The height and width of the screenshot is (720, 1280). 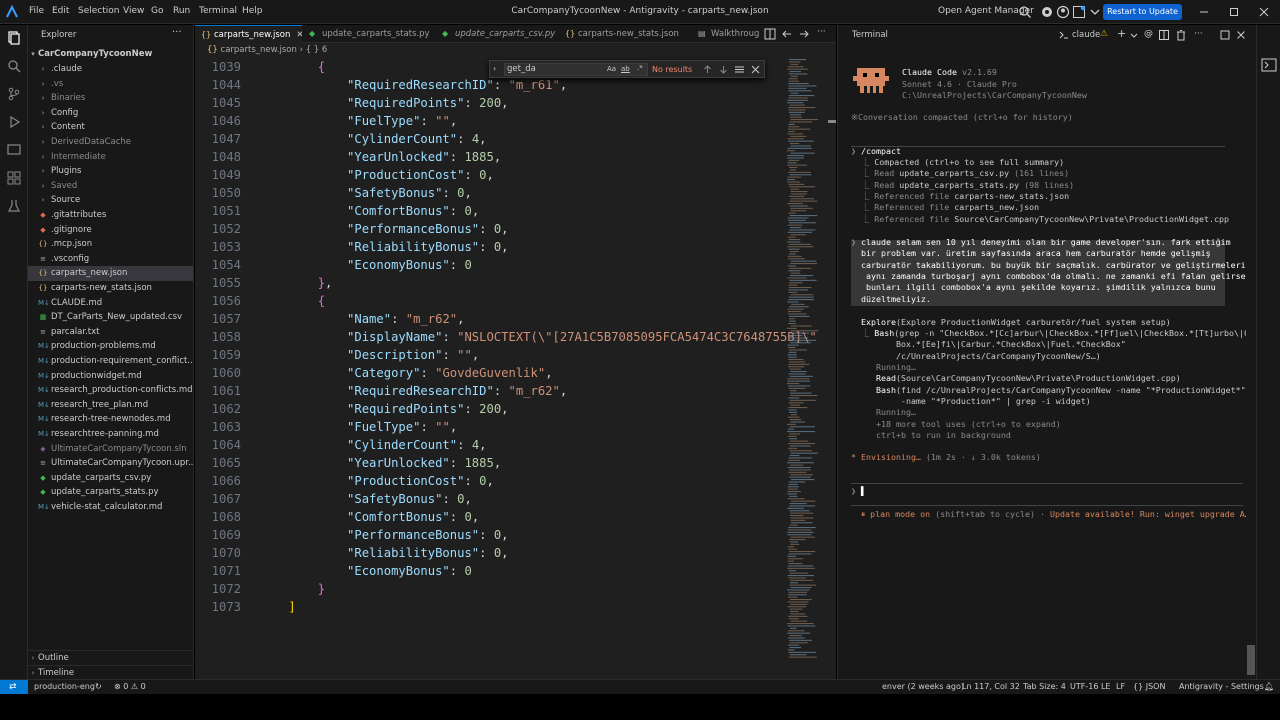 What do you see at coordinates (1086, 35) in the screenshot?
I see `terminal-tab-claude: claude` at bounding box center [1086, 35].